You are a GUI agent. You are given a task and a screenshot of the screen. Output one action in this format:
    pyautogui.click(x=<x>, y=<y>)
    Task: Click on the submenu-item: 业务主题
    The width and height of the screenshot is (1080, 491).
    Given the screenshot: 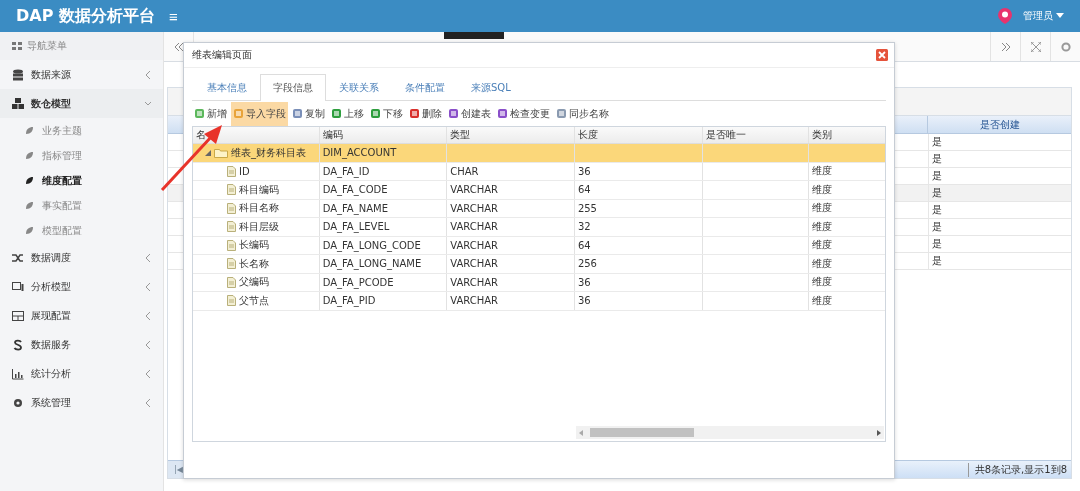 What is the action you would take?
    pyautogui.click(x=81, y=130)
    